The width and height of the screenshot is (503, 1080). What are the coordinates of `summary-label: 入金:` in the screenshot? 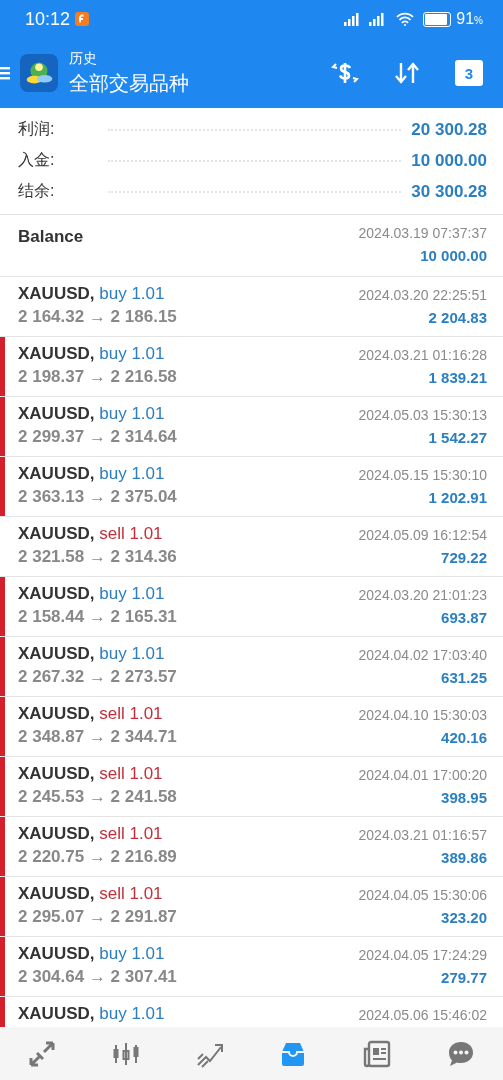 It's located at (37, 160).